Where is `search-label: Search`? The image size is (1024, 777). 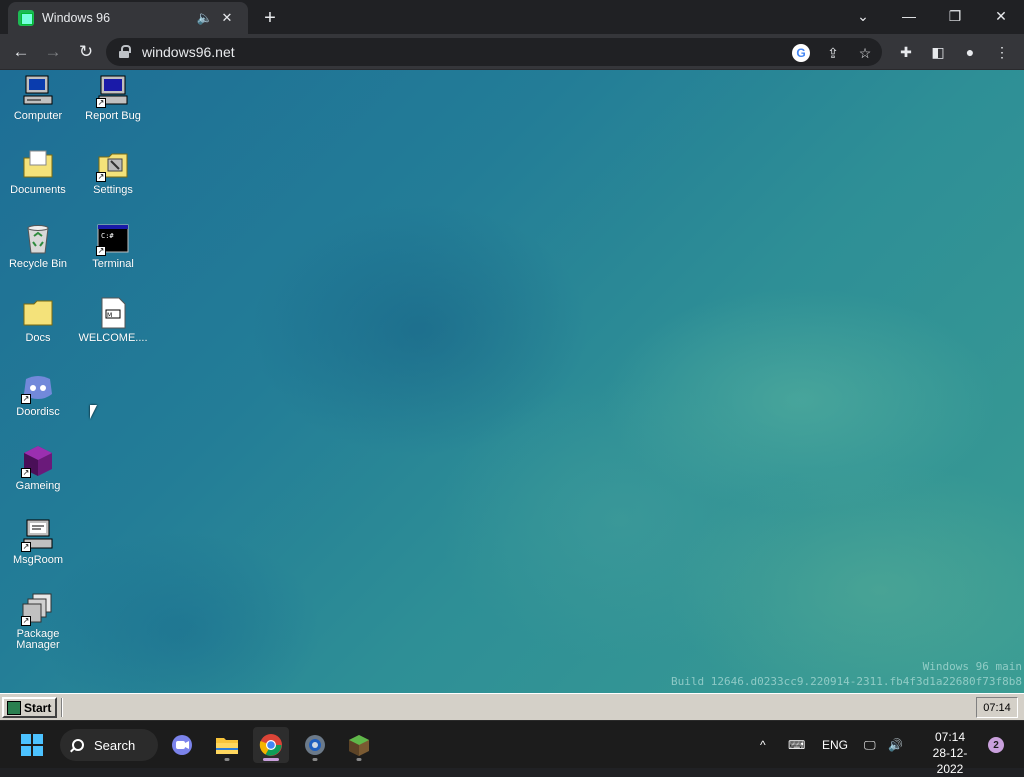 search-label: Search is located at coordinates (115, 745).